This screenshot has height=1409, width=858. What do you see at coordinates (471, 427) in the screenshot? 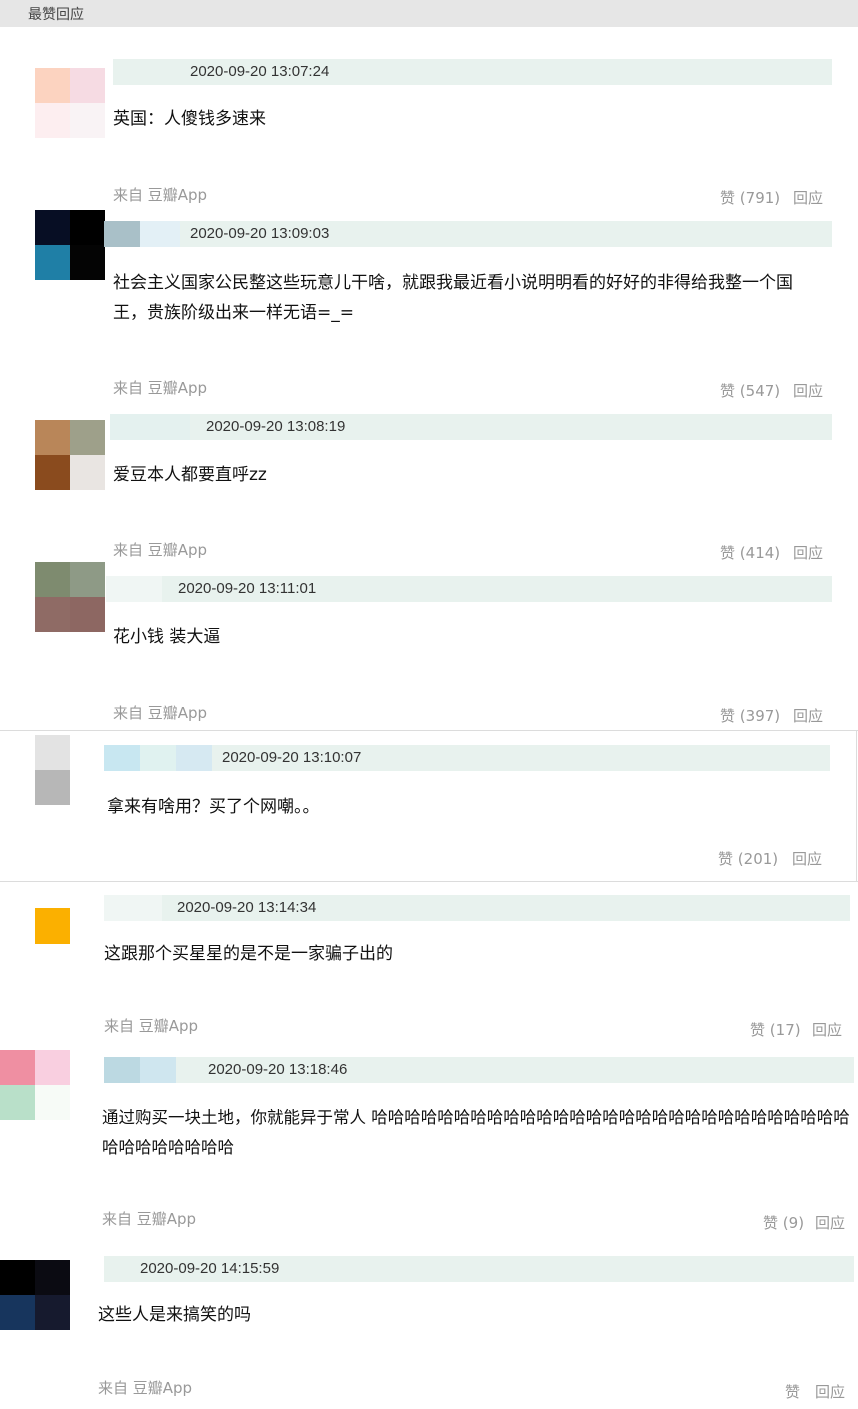
I see `comment-header: 2020-09-20 13:08:19` at bounding box center [471, 427].